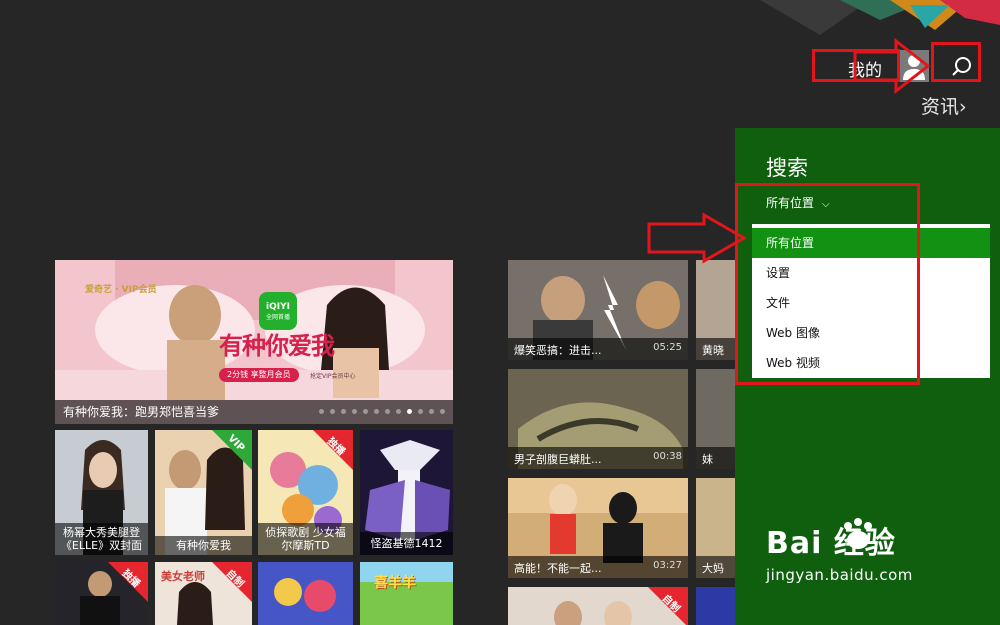 This screenshot has width=1000, height=625. Describe the element at coordinates (395, 583) in the screenshot. I see `tile-label: 喜羊羊` at that location.